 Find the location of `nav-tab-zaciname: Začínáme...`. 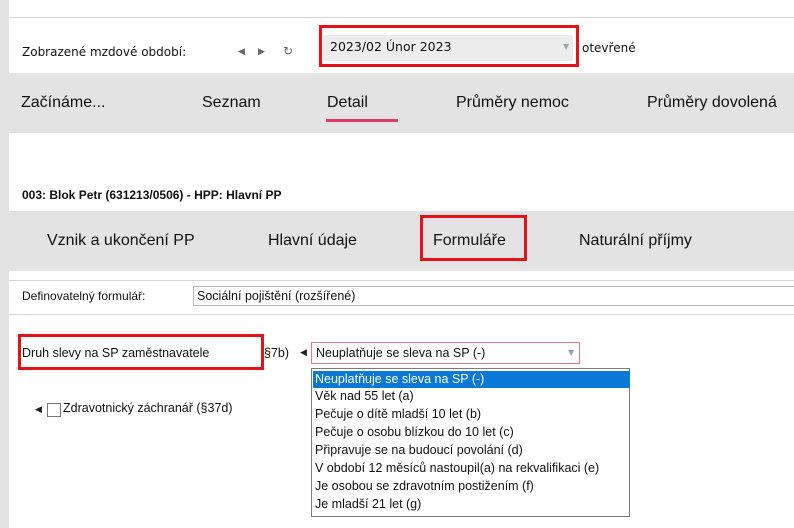

nav-tab-zaciname: Začínáme... is located at coordinates (63, 103).